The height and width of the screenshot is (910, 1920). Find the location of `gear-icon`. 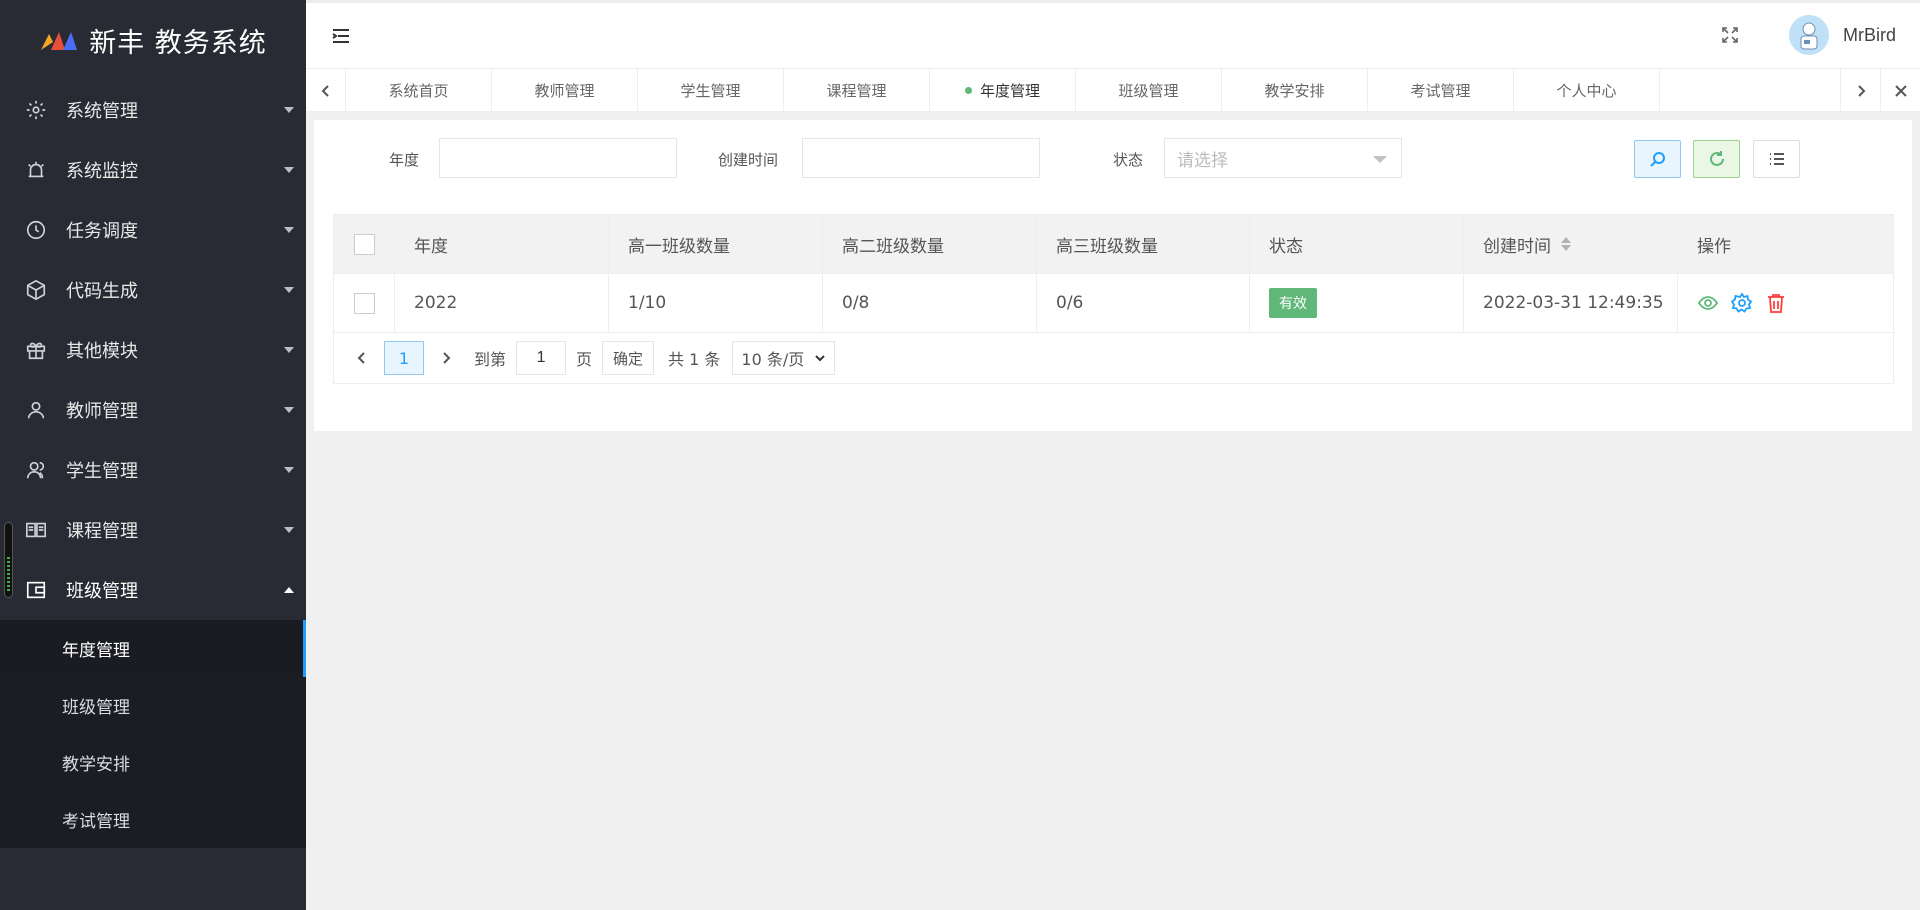

gear-icon is located at coordinates (36, 110).